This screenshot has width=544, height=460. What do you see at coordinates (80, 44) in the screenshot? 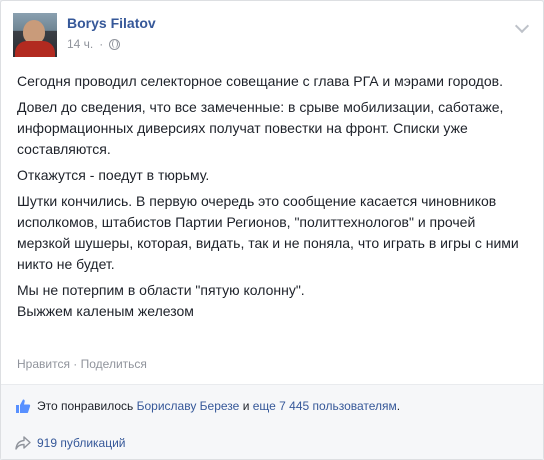
I see `post-time: 14 ч.` at bounding box center [80, 44].